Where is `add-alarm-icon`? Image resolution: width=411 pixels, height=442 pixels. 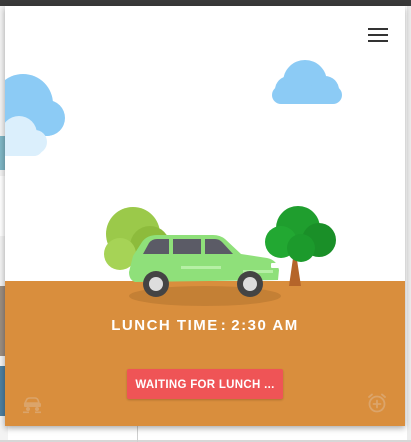 add-alarm-icon is located at coordinates (377, 403).